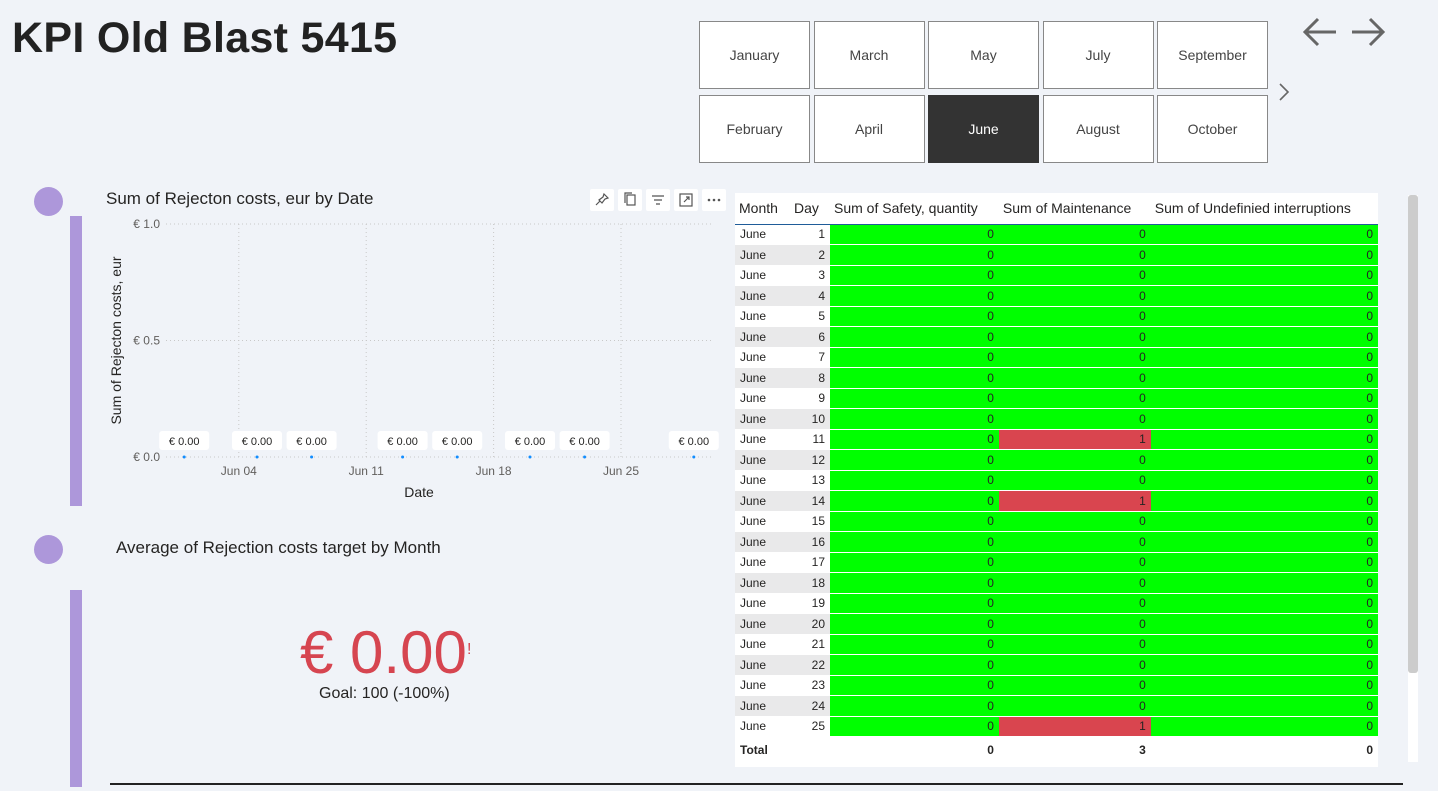 The width and height of the screenshot is (1438, 791). Describe the element at coordinates (810, 337) in the screenshot. I see `table-cell: 6` at that location.